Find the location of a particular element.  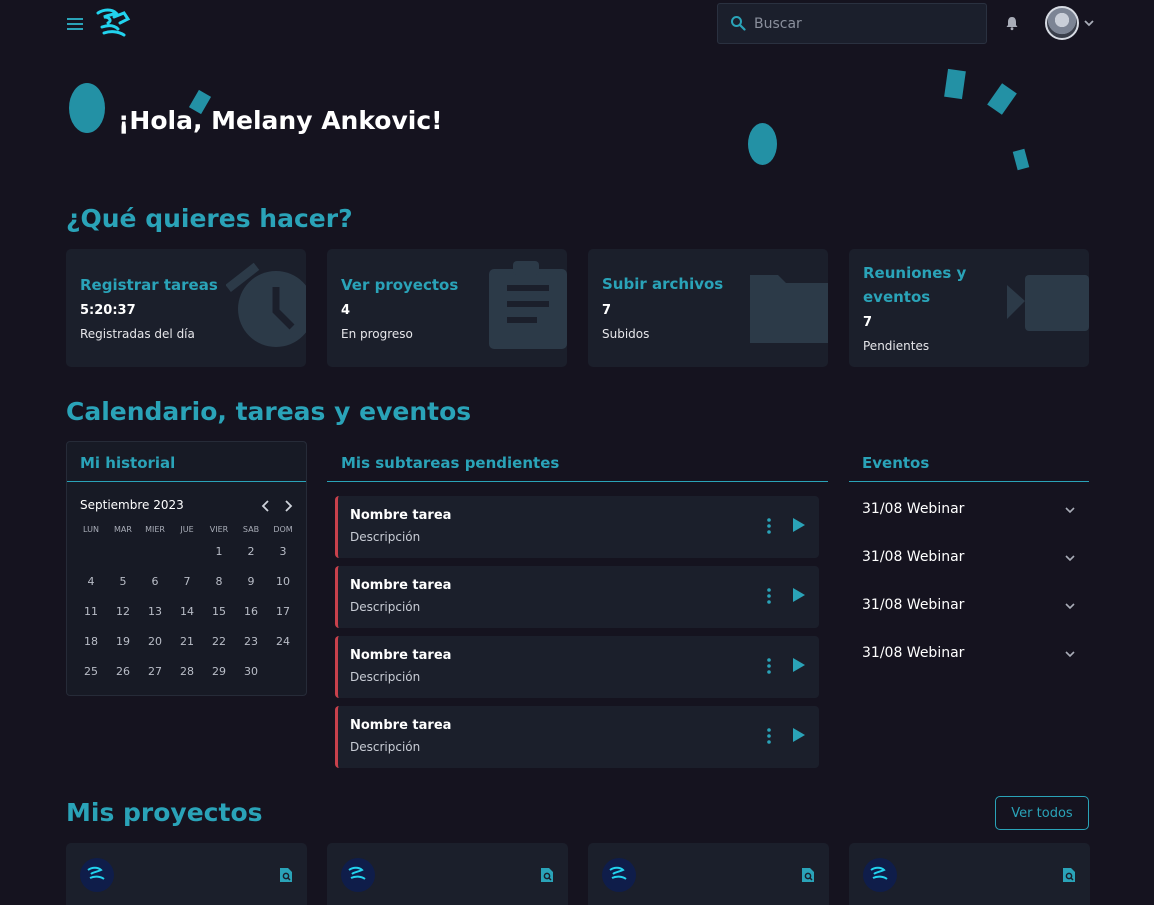

calendar-day: 27 is located at coordinates (155, 671).